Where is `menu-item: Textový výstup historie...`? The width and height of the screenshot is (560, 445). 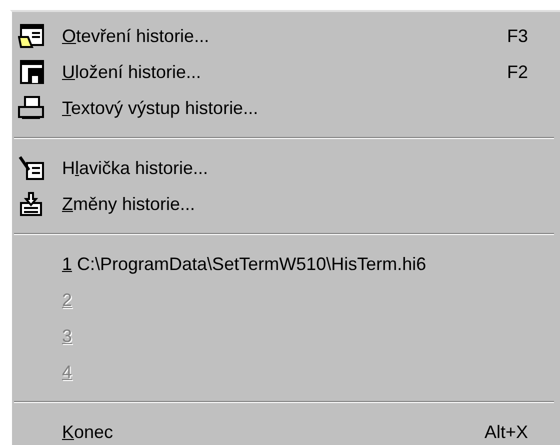
menu-item: Textový výstup historie... is located at coordinates (274, 108).